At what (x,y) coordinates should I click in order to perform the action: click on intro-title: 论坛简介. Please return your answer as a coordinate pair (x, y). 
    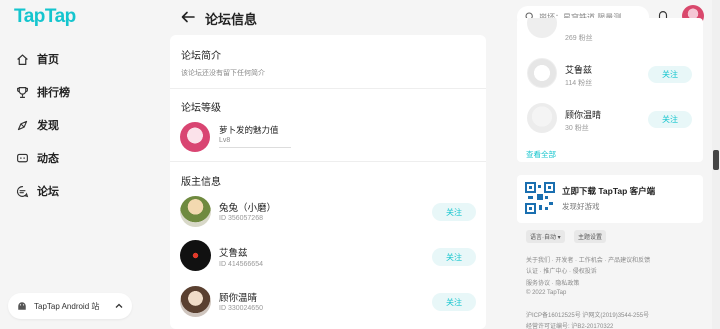
    Looking at the image, I should click on (201, 56).